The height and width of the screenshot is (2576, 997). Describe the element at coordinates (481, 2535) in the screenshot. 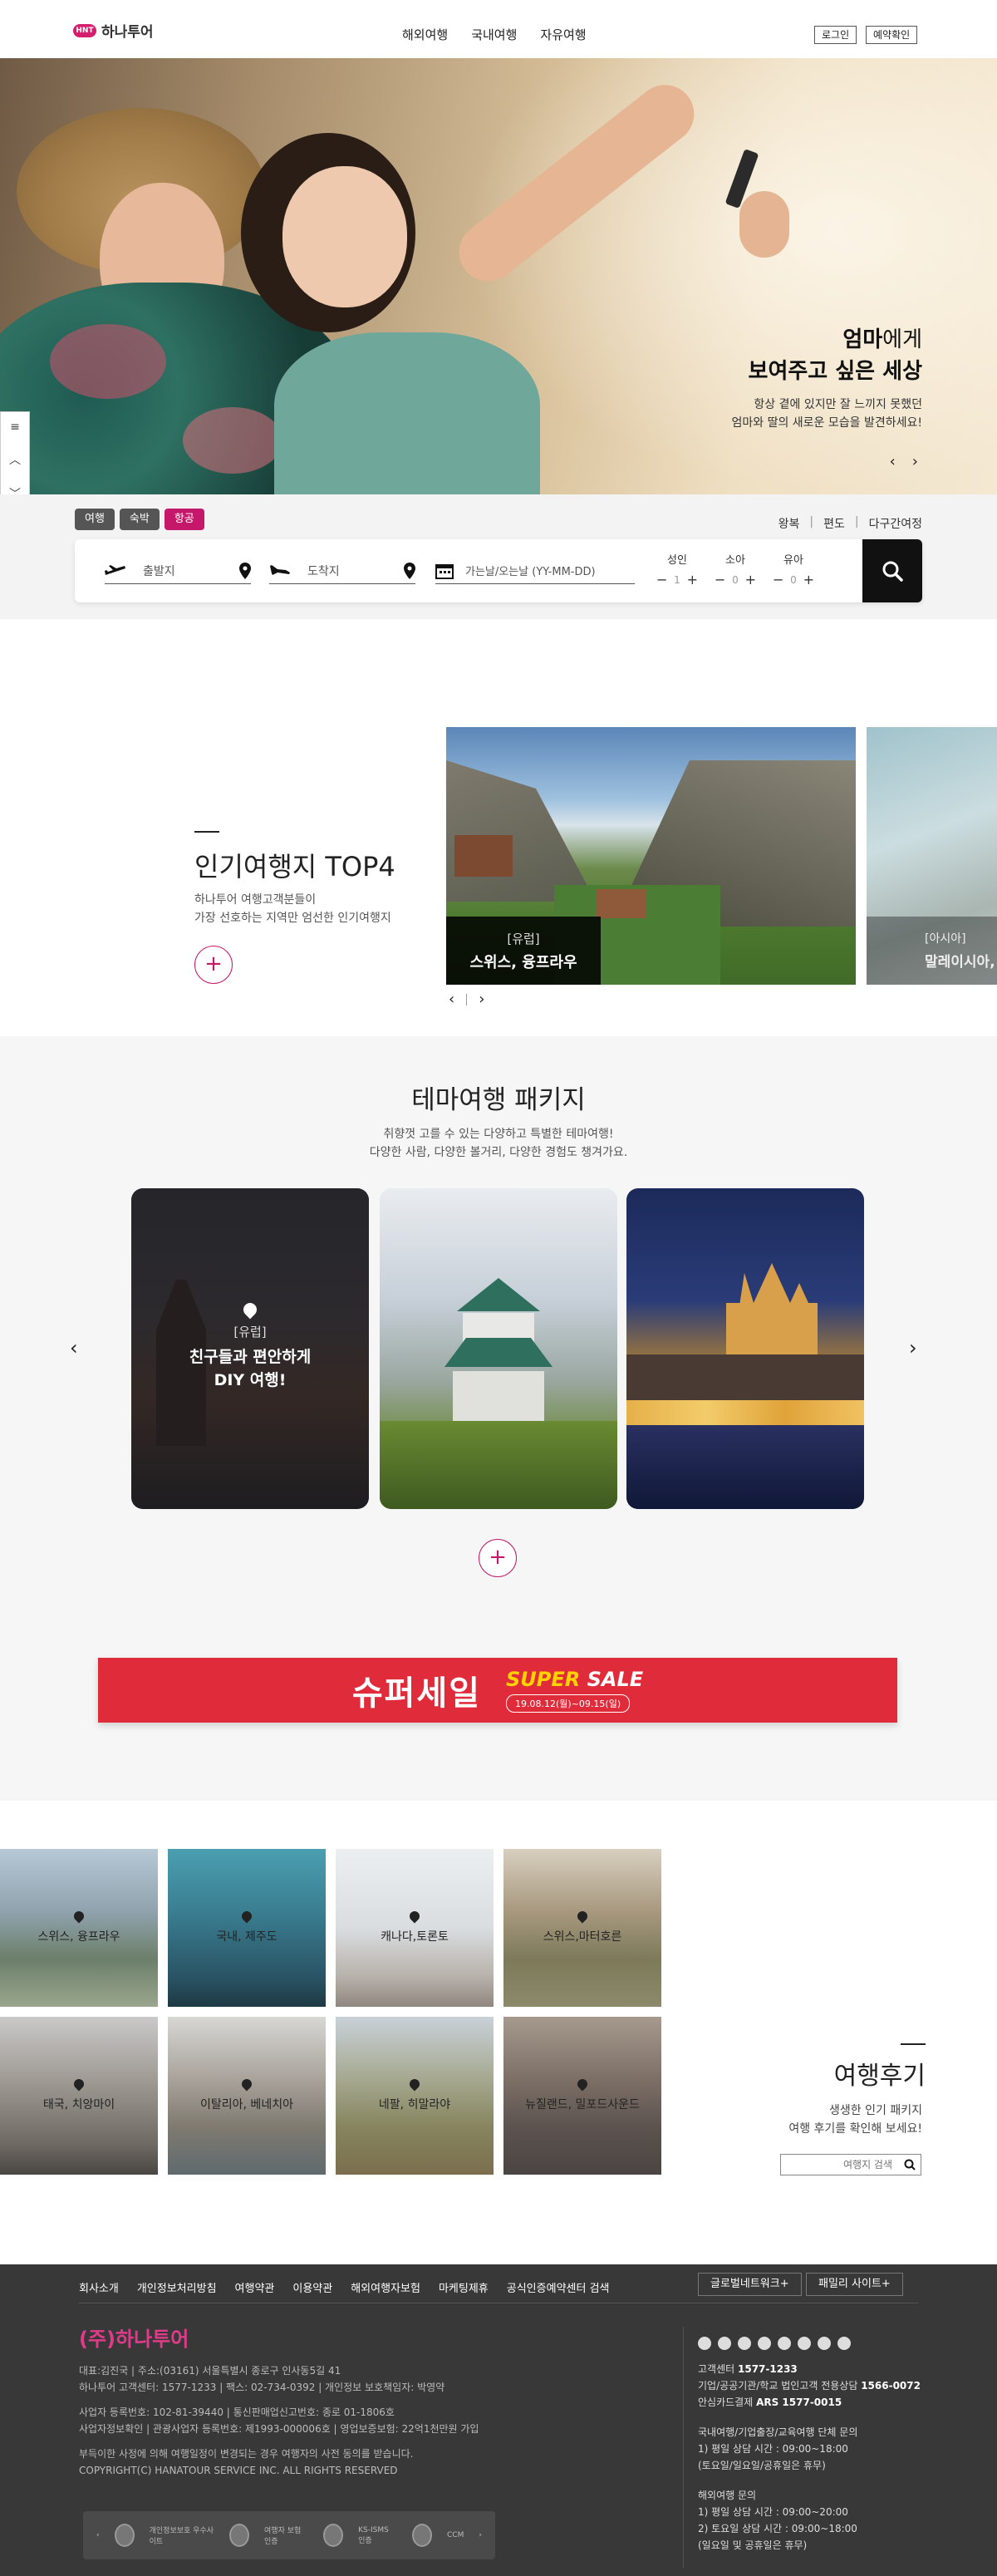

I see `cert-next-icon: ›` at that location.